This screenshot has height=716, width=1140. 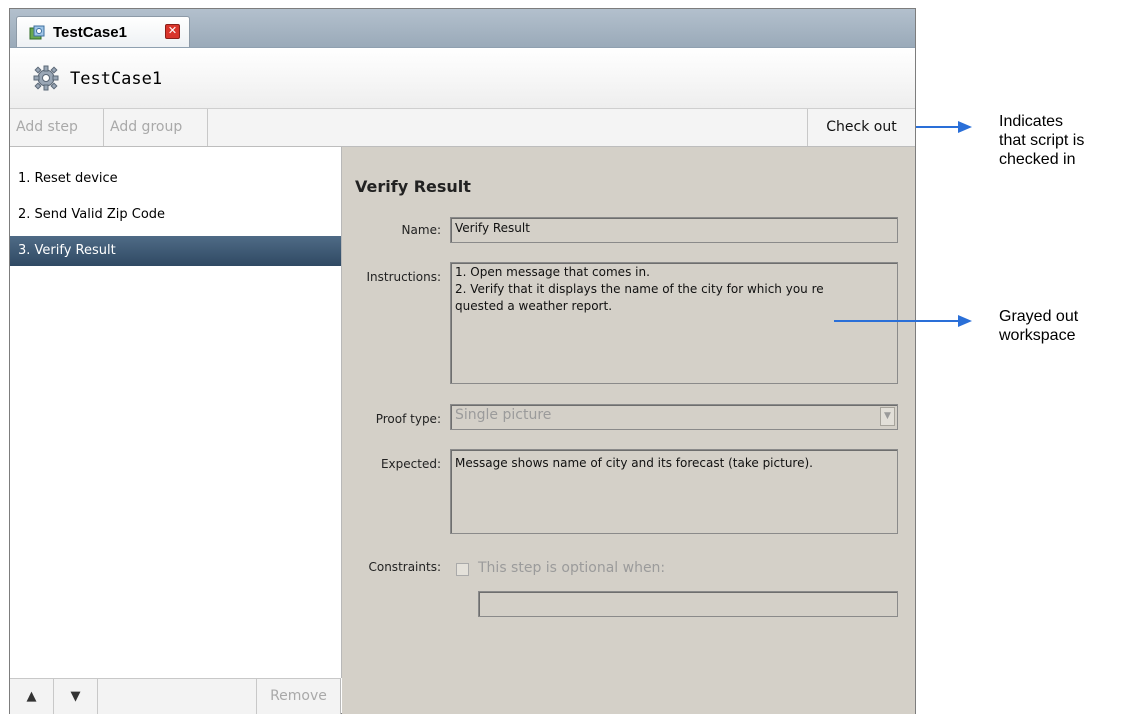 I want to click on step-heading: Verify Result, so click(x=413, y=186).